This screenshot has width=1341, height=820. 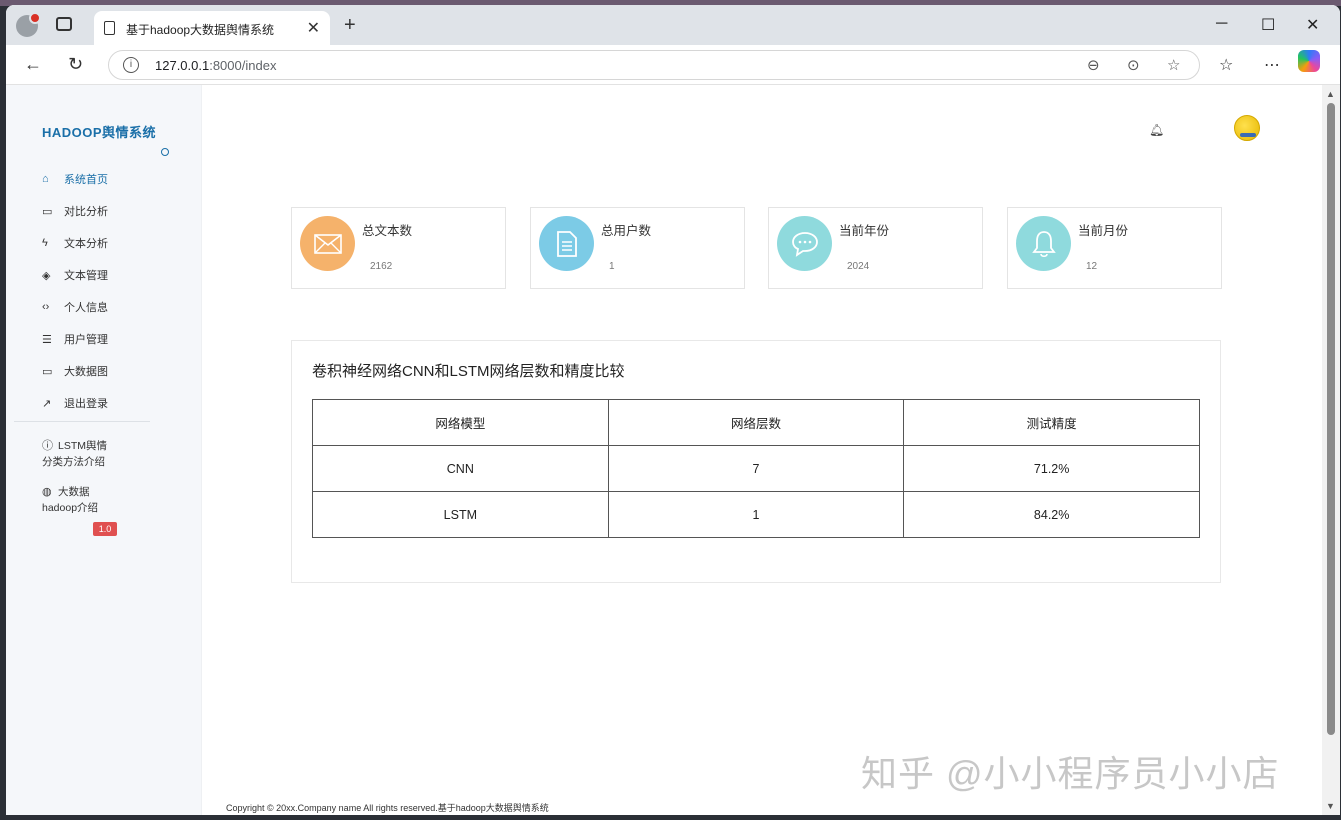 I want to click on url-text: 127.0.0.1:8000/index, so click(x=216, y=65).